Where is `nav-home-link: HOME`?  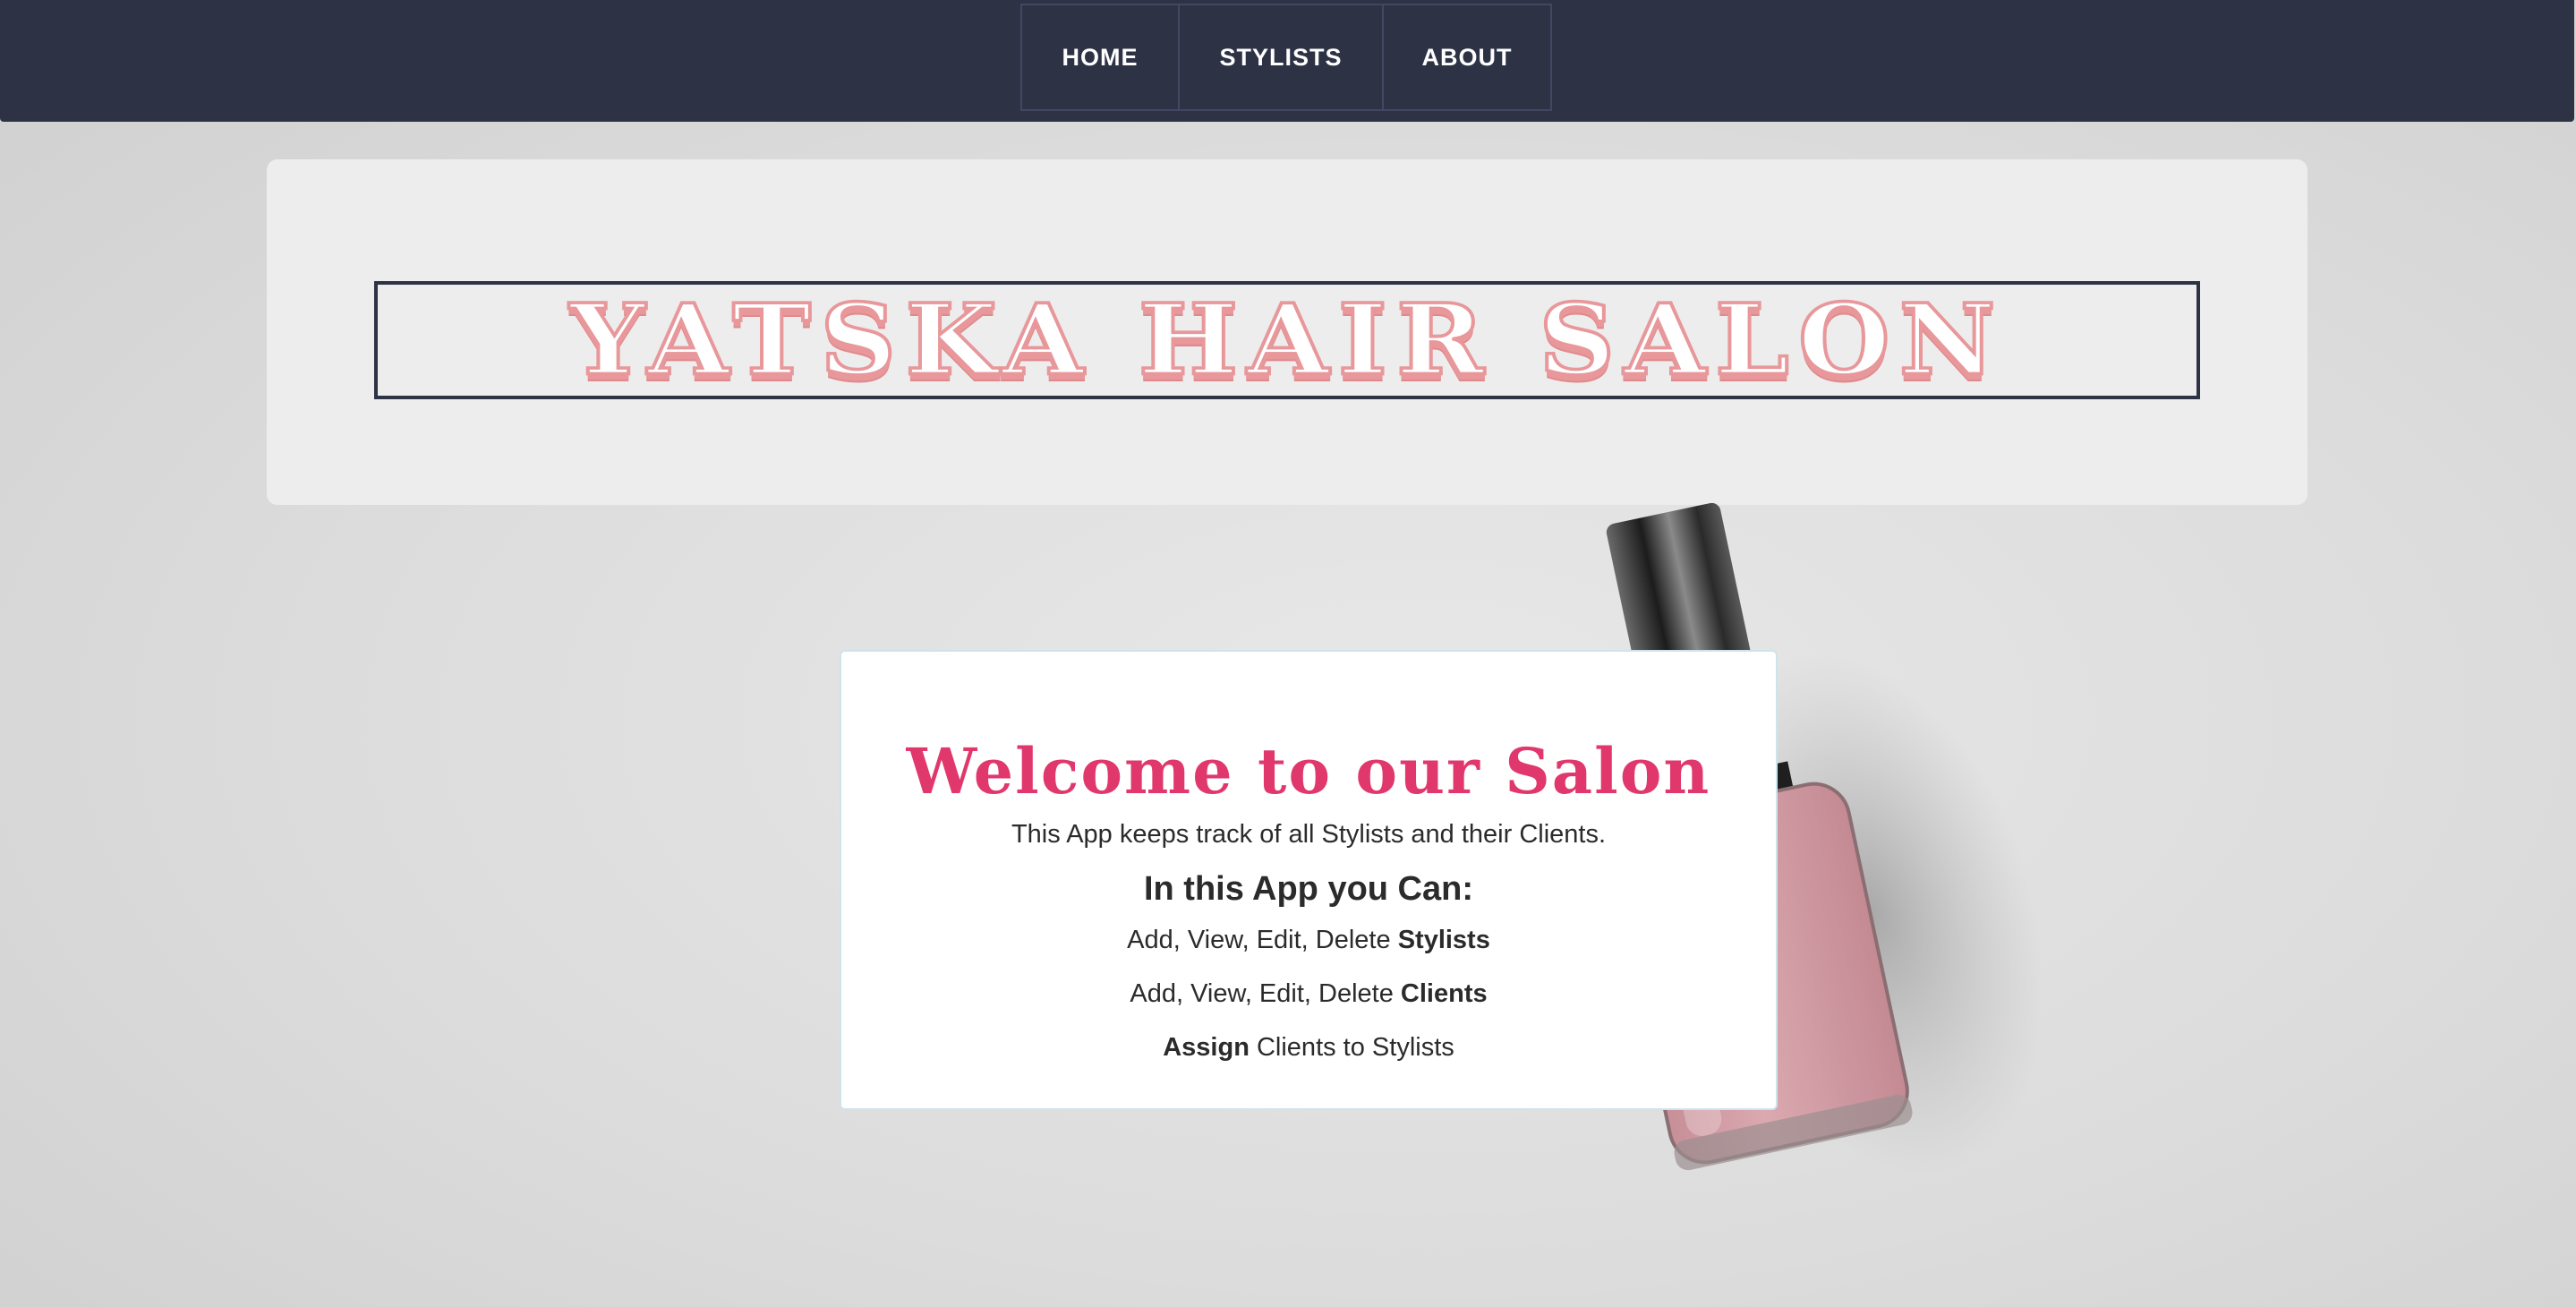 nav-home-link: HOME is located at coordinates (1100, 57).